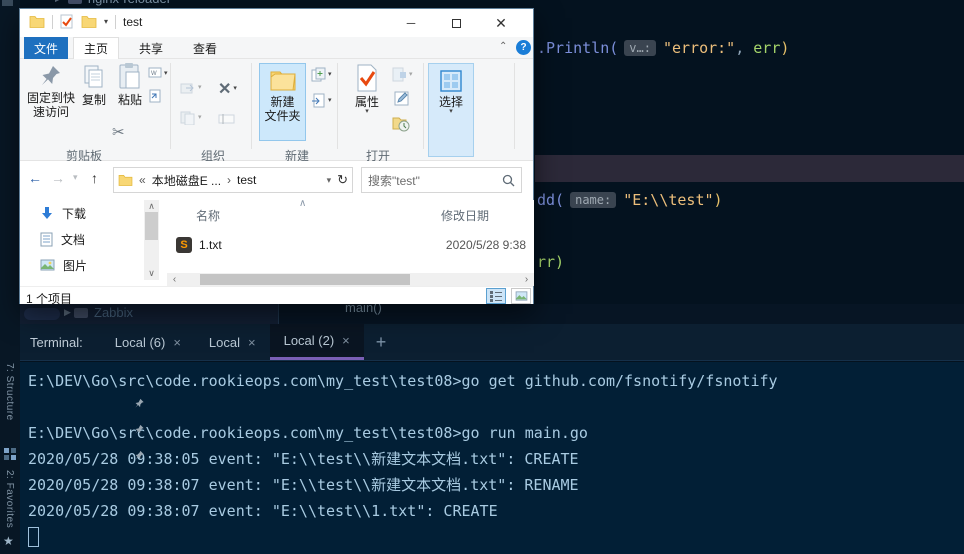  Describe the element at coordinates (367, 78) in the screenshot. I see `properties-icon` at that location.